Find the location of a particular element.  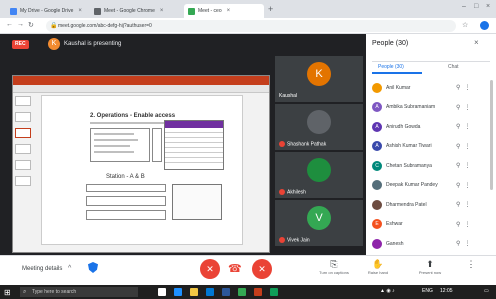

participant-row: Ganesh ⚲ ⋮ is located at coordinates (431, 244).